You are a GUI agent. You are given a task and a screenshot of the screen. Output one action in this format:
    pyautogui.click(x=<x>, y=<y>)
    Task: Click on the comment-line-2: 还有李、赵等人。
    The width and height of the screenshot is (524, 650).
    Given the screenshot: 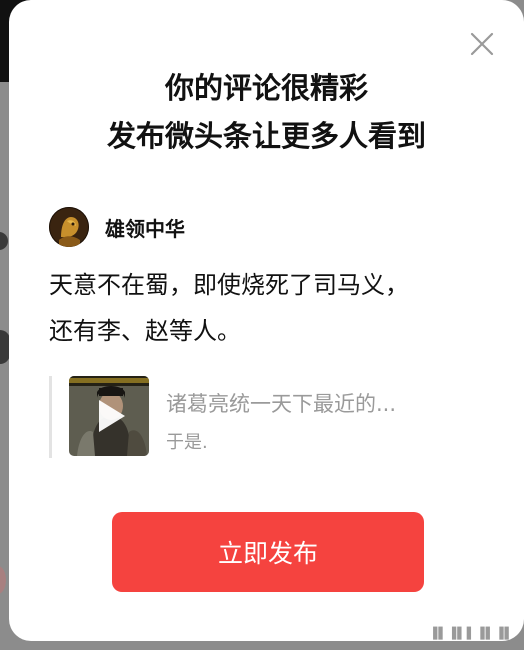 What is the action you would take?
    pyautogui.click(x=145, y=331)
    